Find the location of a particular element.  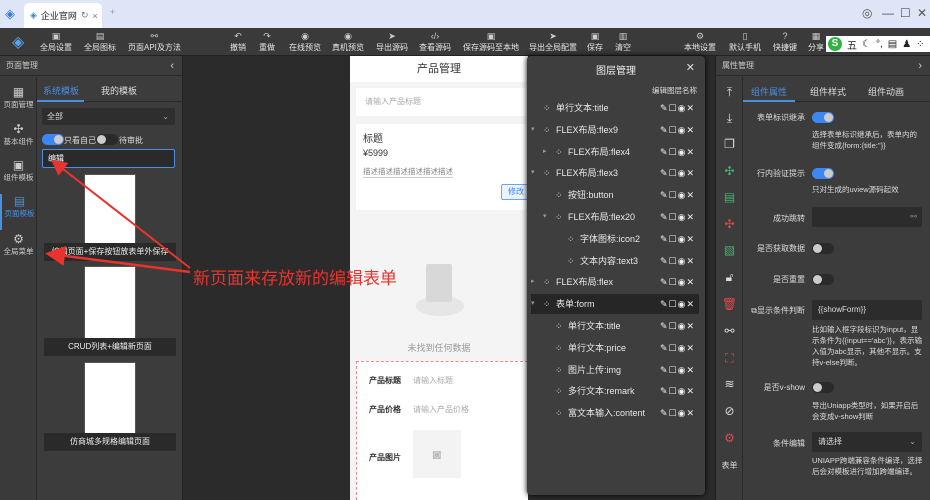

layer-row: ▾ ⁘ FLEX布局:flex9 ✎☐◉✕ is located at coordinates (615, 130).